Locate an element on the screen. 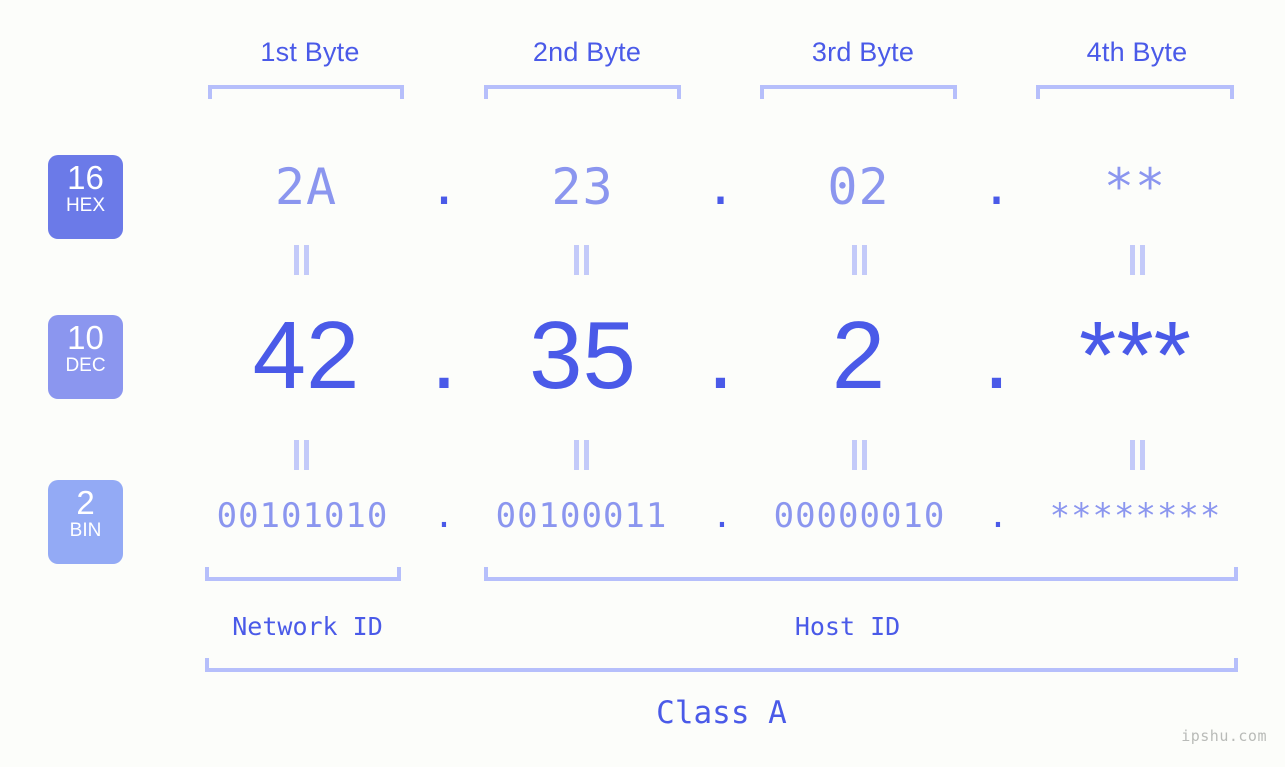 Image resolution: width=1285 pixels, height=767 pixels. bin-octet-4: ******** is located at coordinates (1135, 516).